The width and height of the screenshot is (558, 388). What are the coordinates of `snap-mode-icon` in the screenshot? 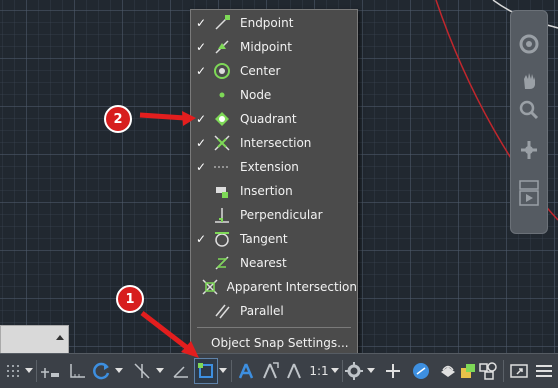 It's located at (51, 371).